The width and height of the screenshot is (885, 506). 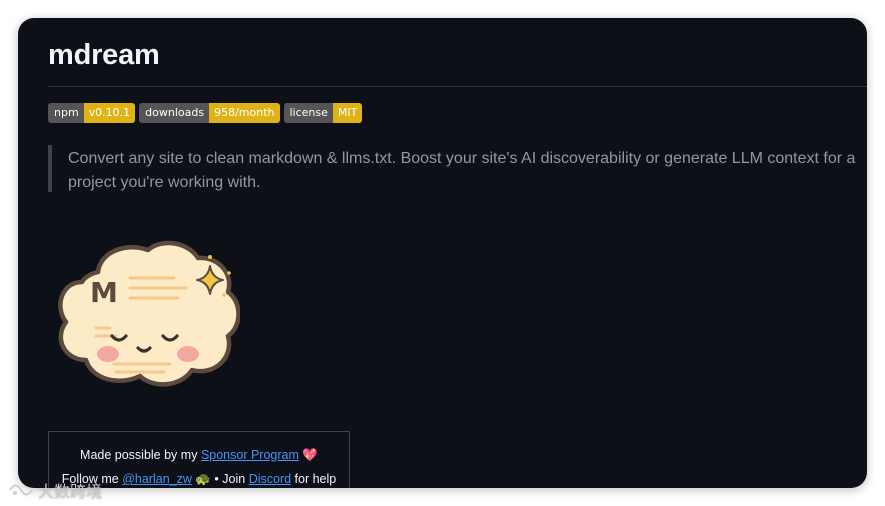 I want to click on npm-version-badge: npm v0.10.1, so click(x=92, y=113).